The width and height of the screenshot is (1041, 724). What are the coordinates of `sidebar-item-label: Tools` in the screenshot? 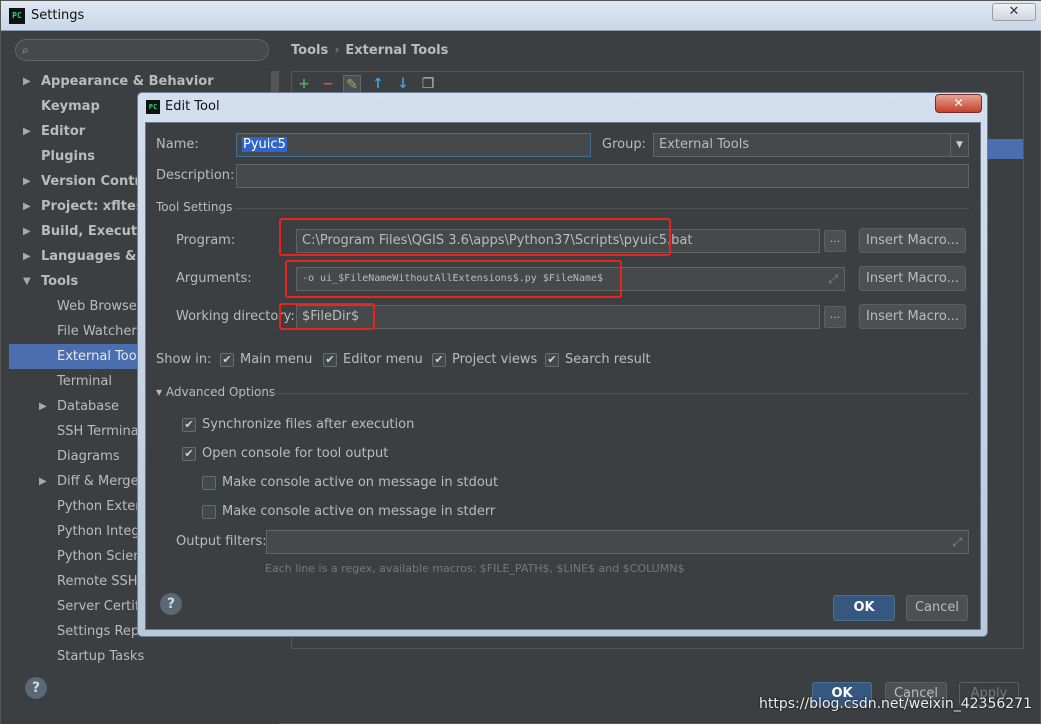 It's located at (60, 281).